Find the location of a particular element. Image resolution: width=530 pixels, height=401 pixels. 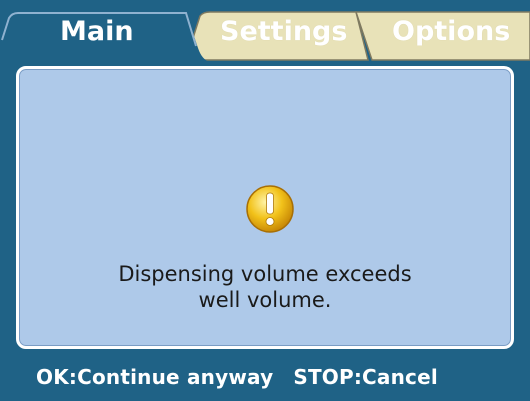

warning-message-line-1: Dispensing volume exceeds is located at coordinates (265, 274).